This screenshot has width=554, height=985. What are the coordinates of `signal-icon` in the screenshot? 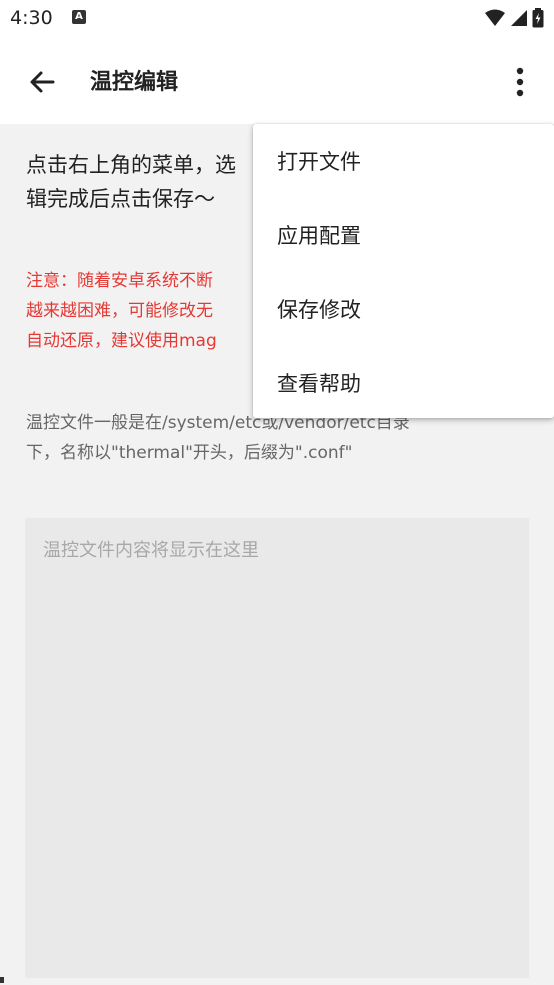 It's located at (519, 18).